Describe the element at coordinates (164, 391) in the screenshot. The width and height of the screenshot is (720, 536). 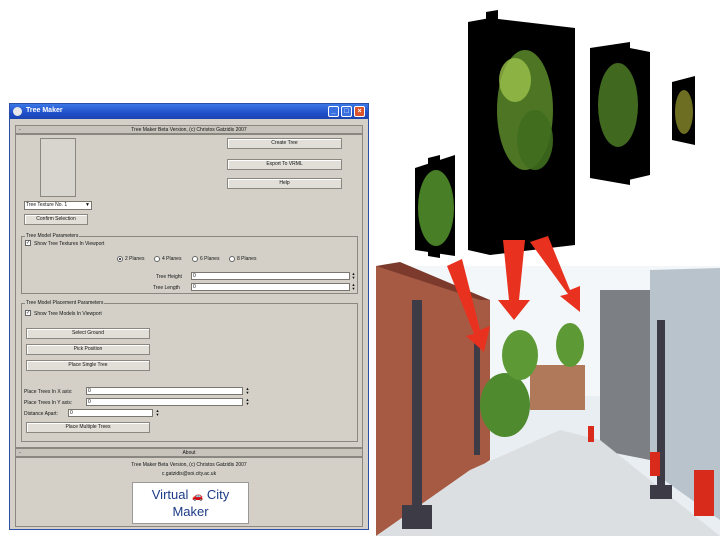
I see `place-x-input: 0` at that location.